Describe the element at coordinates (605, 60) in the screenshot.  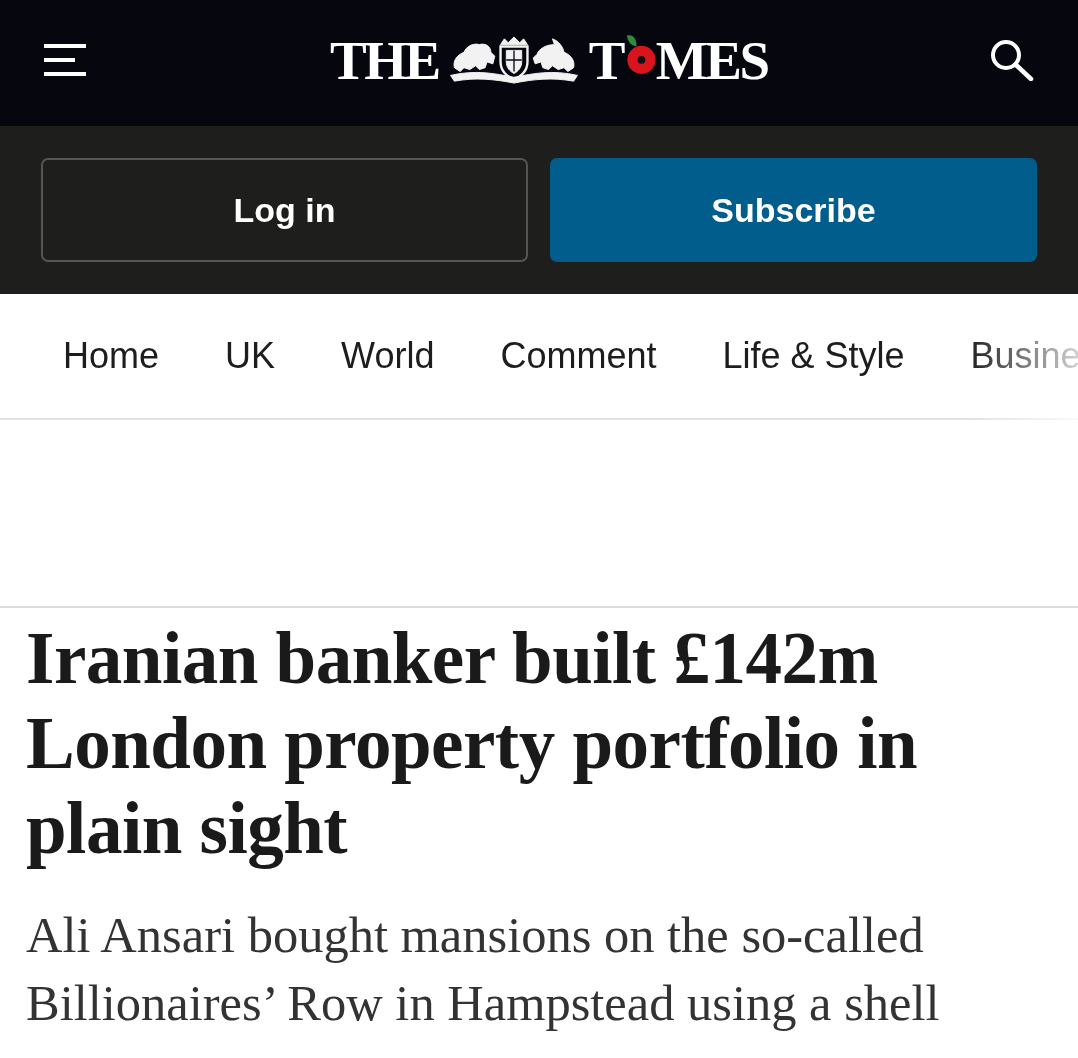
I see `logo-text: T` at that location.